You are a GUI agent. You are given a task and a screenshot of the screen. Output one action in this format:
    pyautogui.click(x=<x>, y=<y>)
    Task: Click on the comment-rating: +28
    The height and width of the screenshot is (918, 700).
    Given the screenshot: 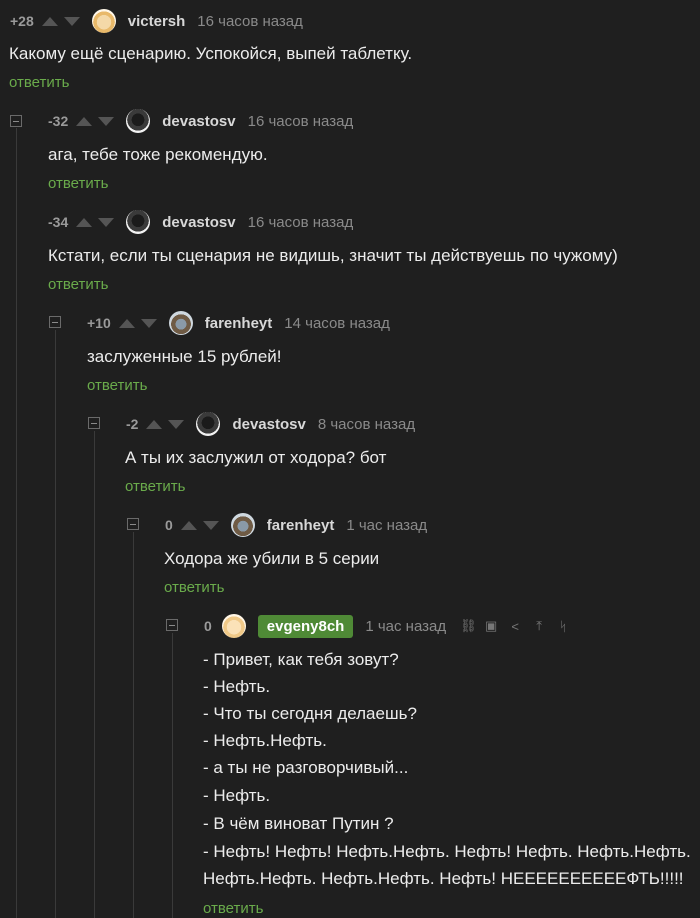 What is the action you would take?
    pyautogui.click(x=22, y=21)
    